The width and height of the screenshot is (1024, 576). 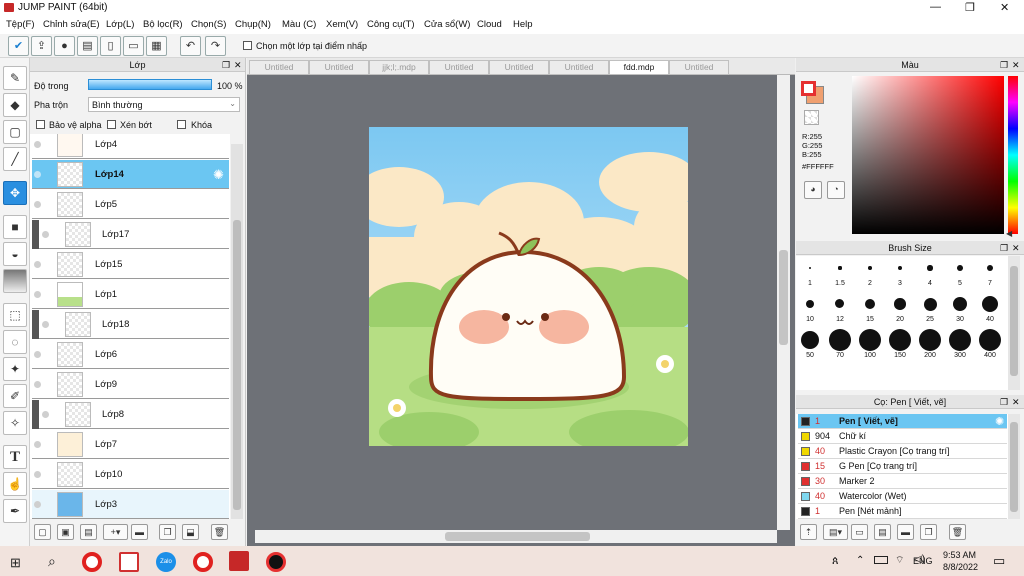 What do you see at coordinates (999, 421) in the screenshot?
I see `brush-settings-icon: ✺` at bounding box center [999, 421].